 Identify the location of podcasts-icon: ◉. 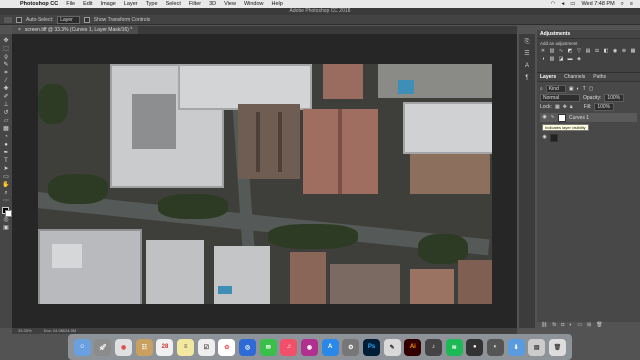
(310, 347).